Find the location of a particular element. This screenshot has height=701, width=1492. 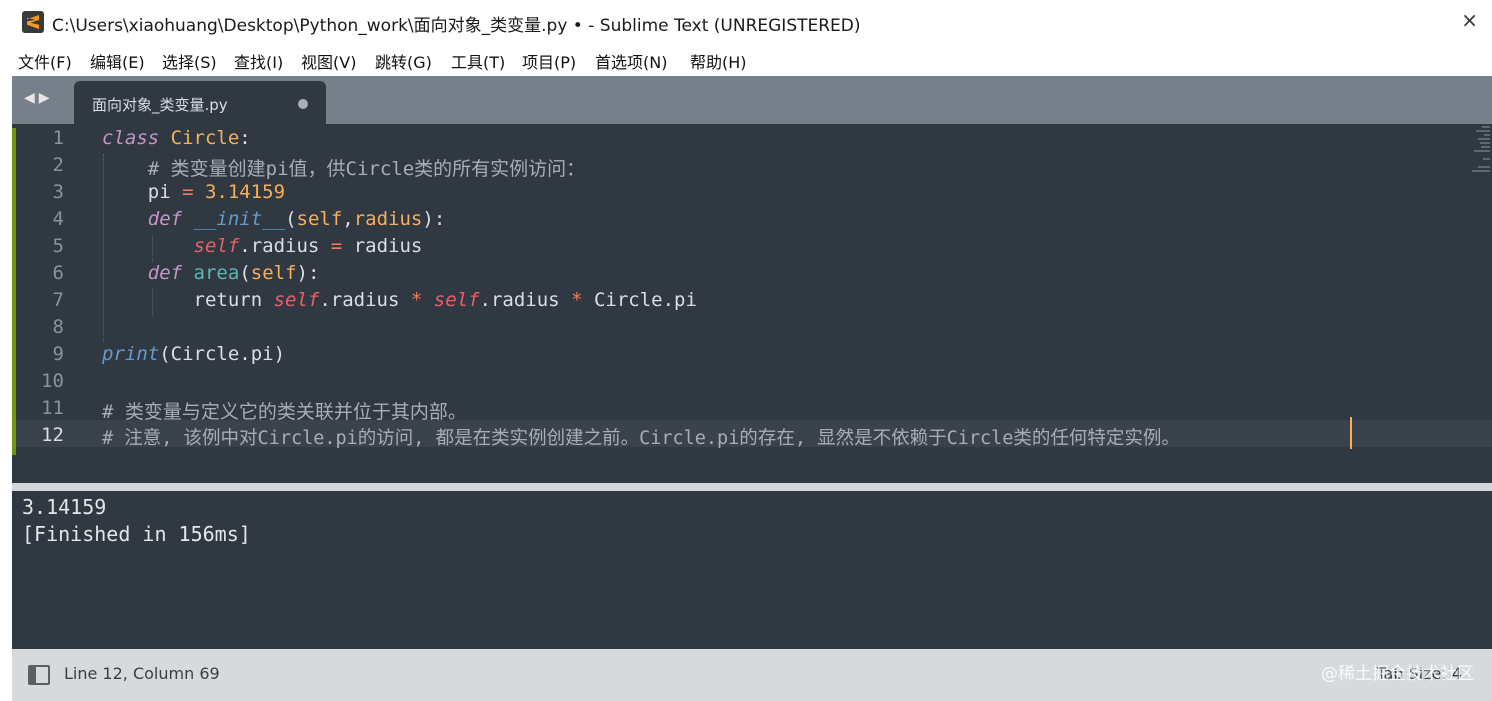

code-line-6: def area(self): is located at coordinates (233, 273).